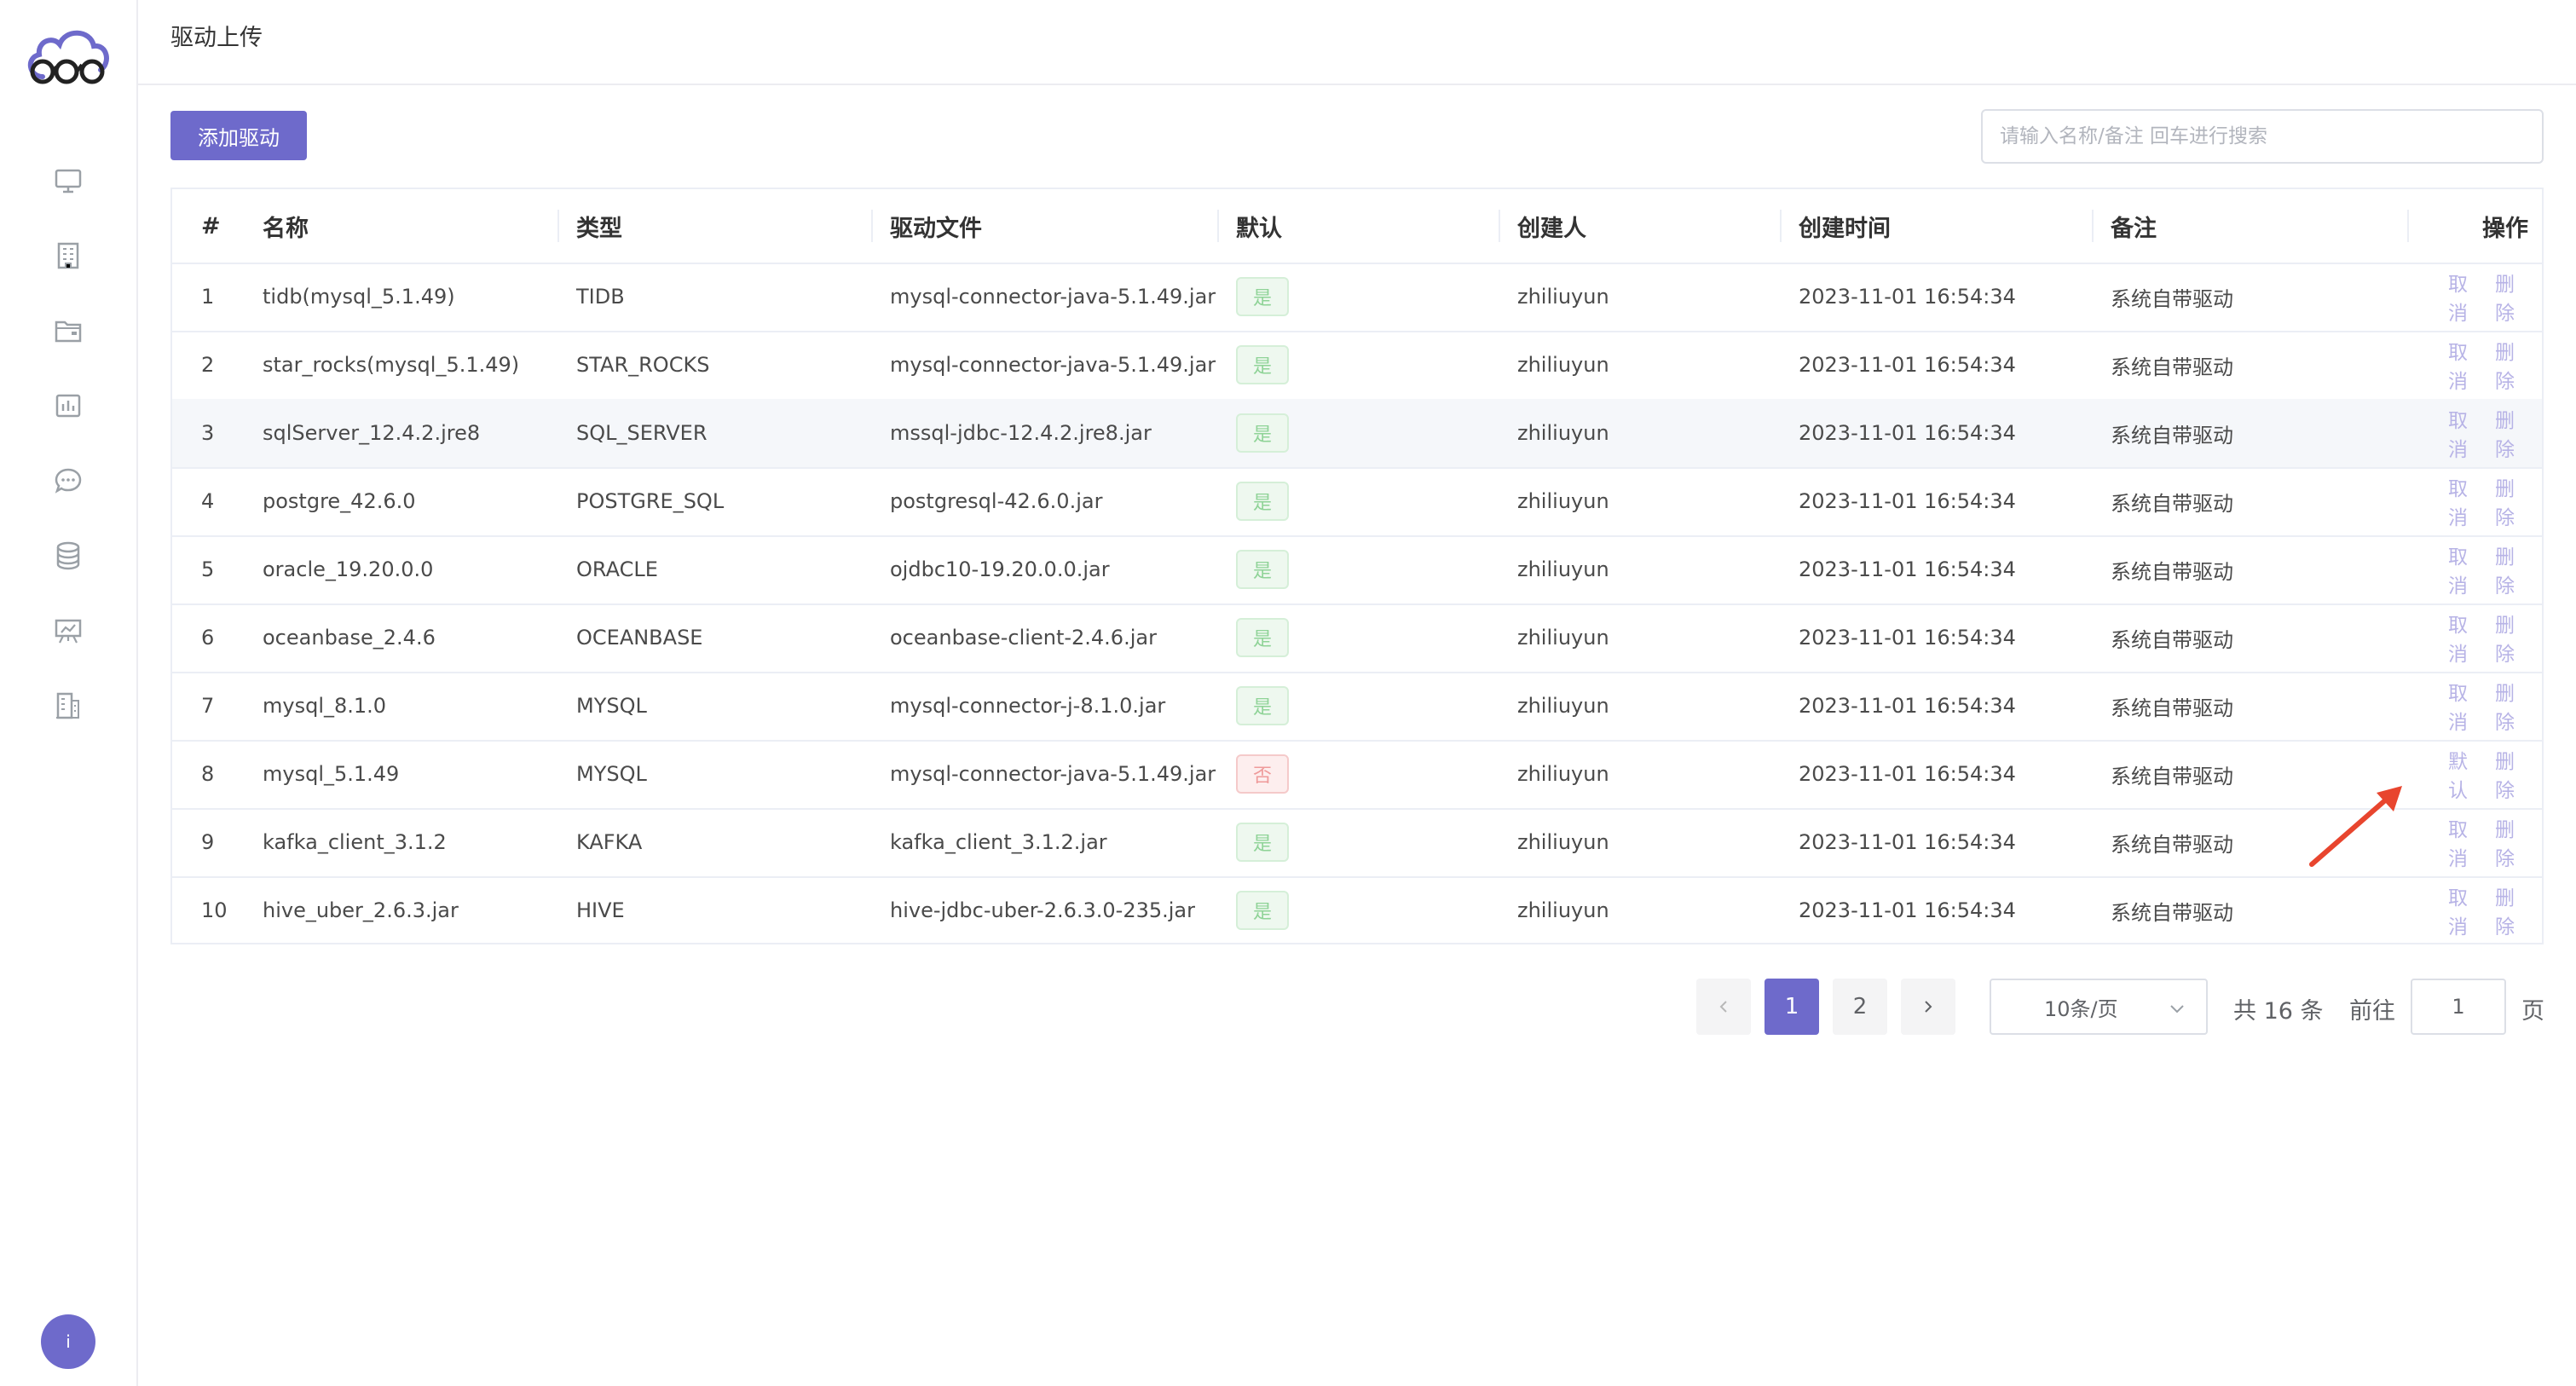 This screenshot has width=2576, height=1386. Describe the element at coordinates (2081, 1008) in the screenshot. I see `page-size-value: 10条/页` at that location.